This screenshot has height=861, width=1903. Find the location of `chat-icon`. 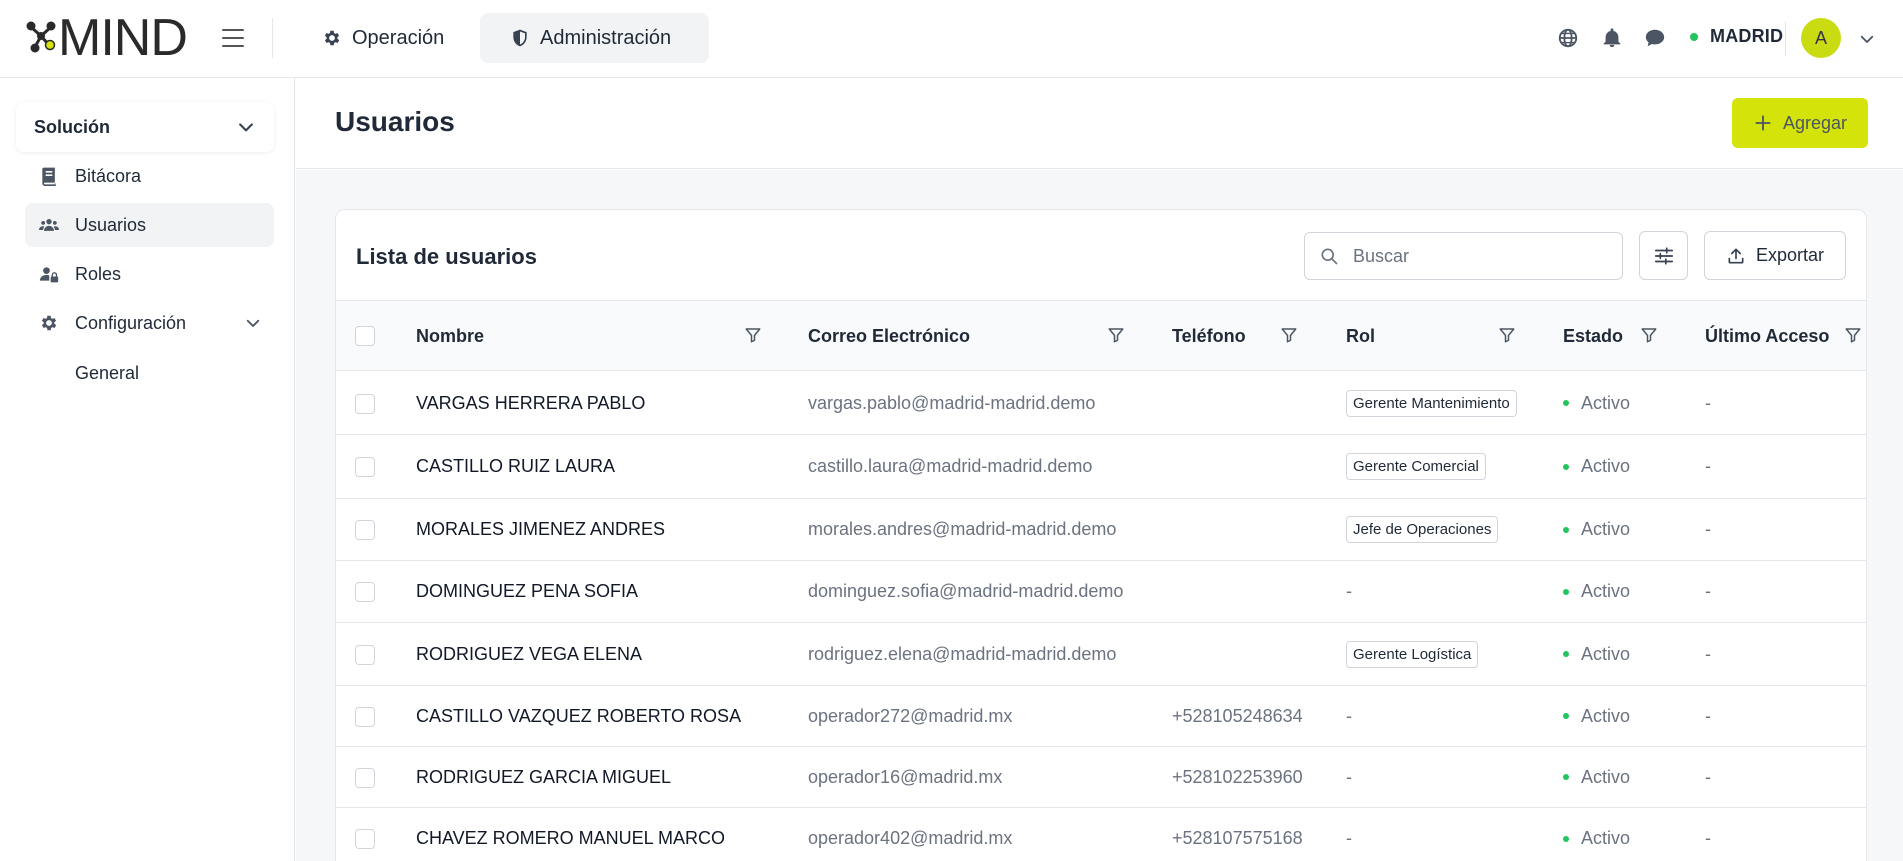

chat-icon is located at coordinates (1655, 38).